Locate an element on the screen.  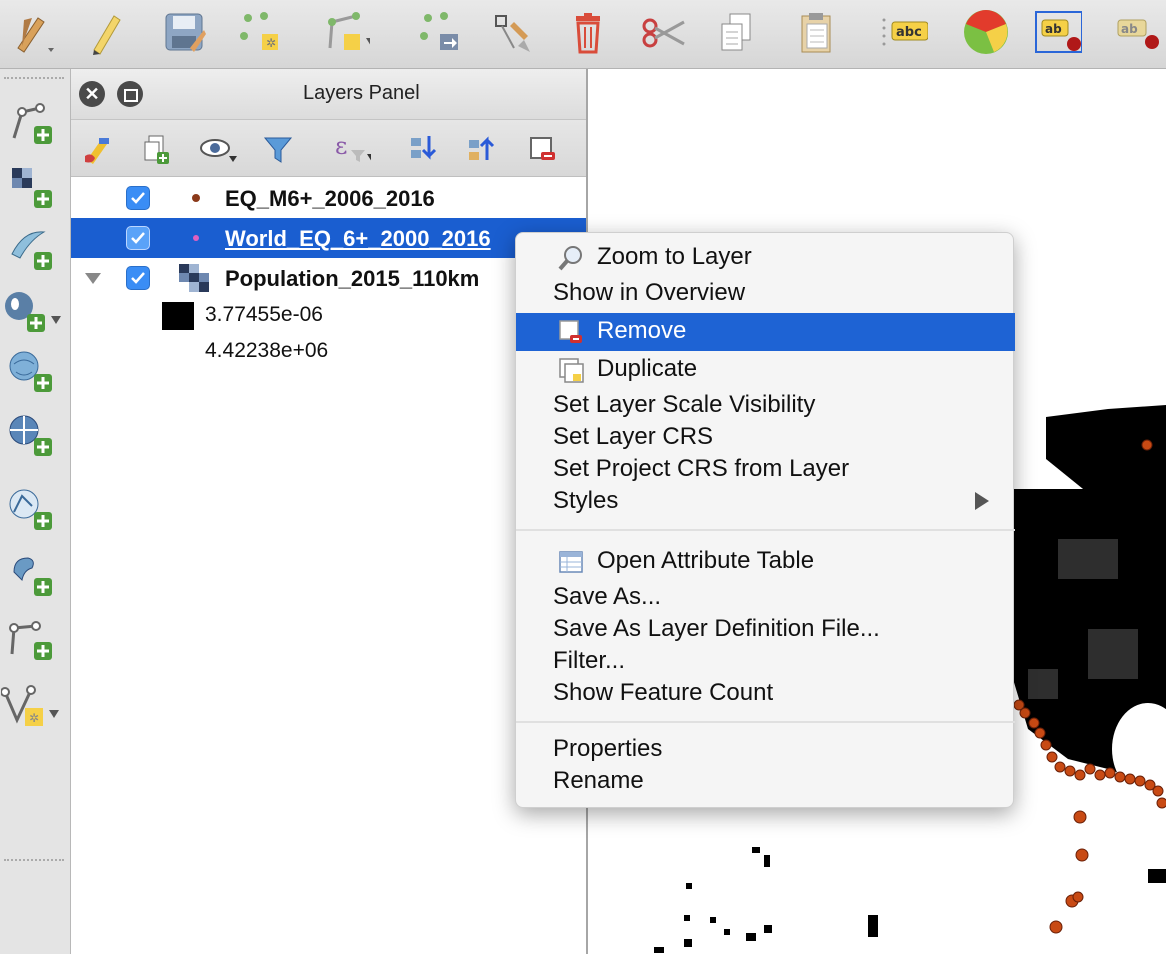
add-point-icon: ✲ is located at coordinates (260, 32).